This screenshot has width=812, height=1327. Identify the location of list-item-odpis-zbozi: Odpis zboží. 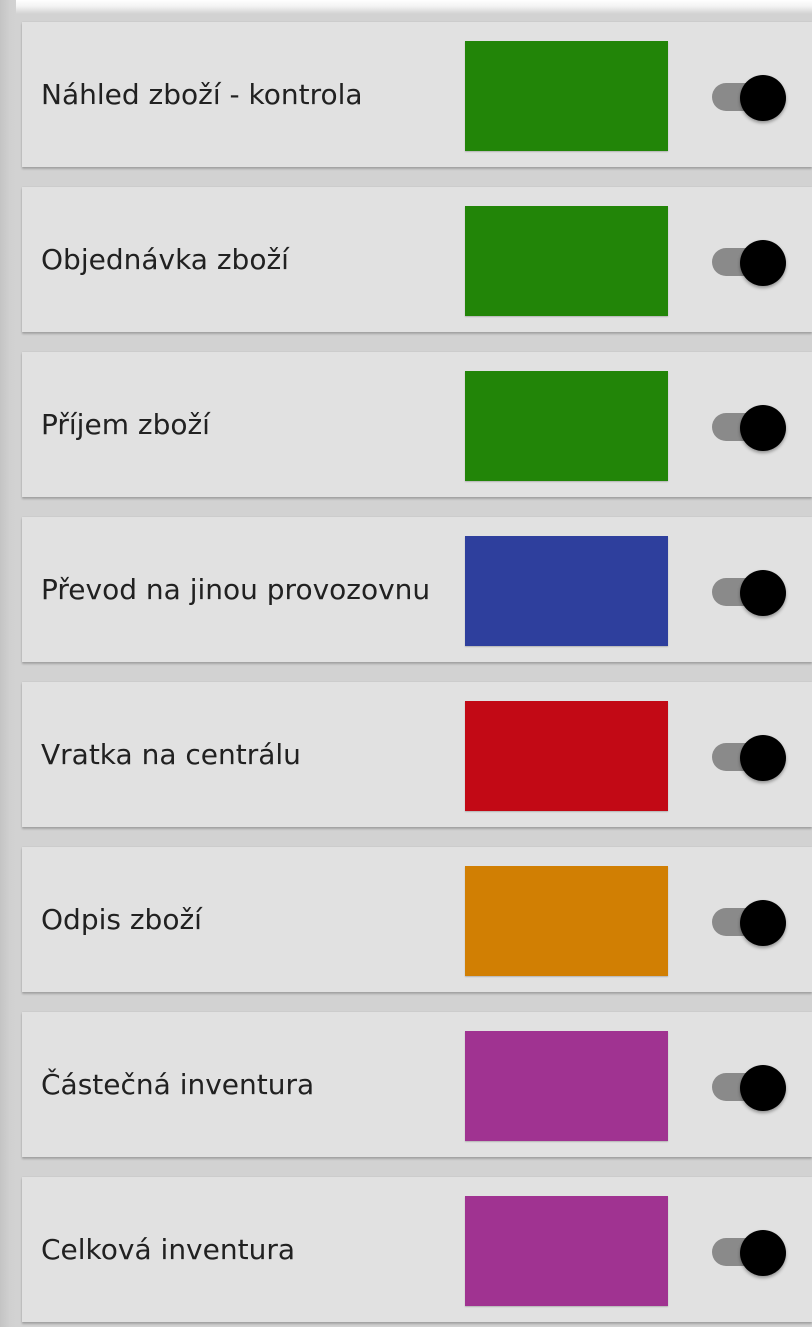
(417, 919).